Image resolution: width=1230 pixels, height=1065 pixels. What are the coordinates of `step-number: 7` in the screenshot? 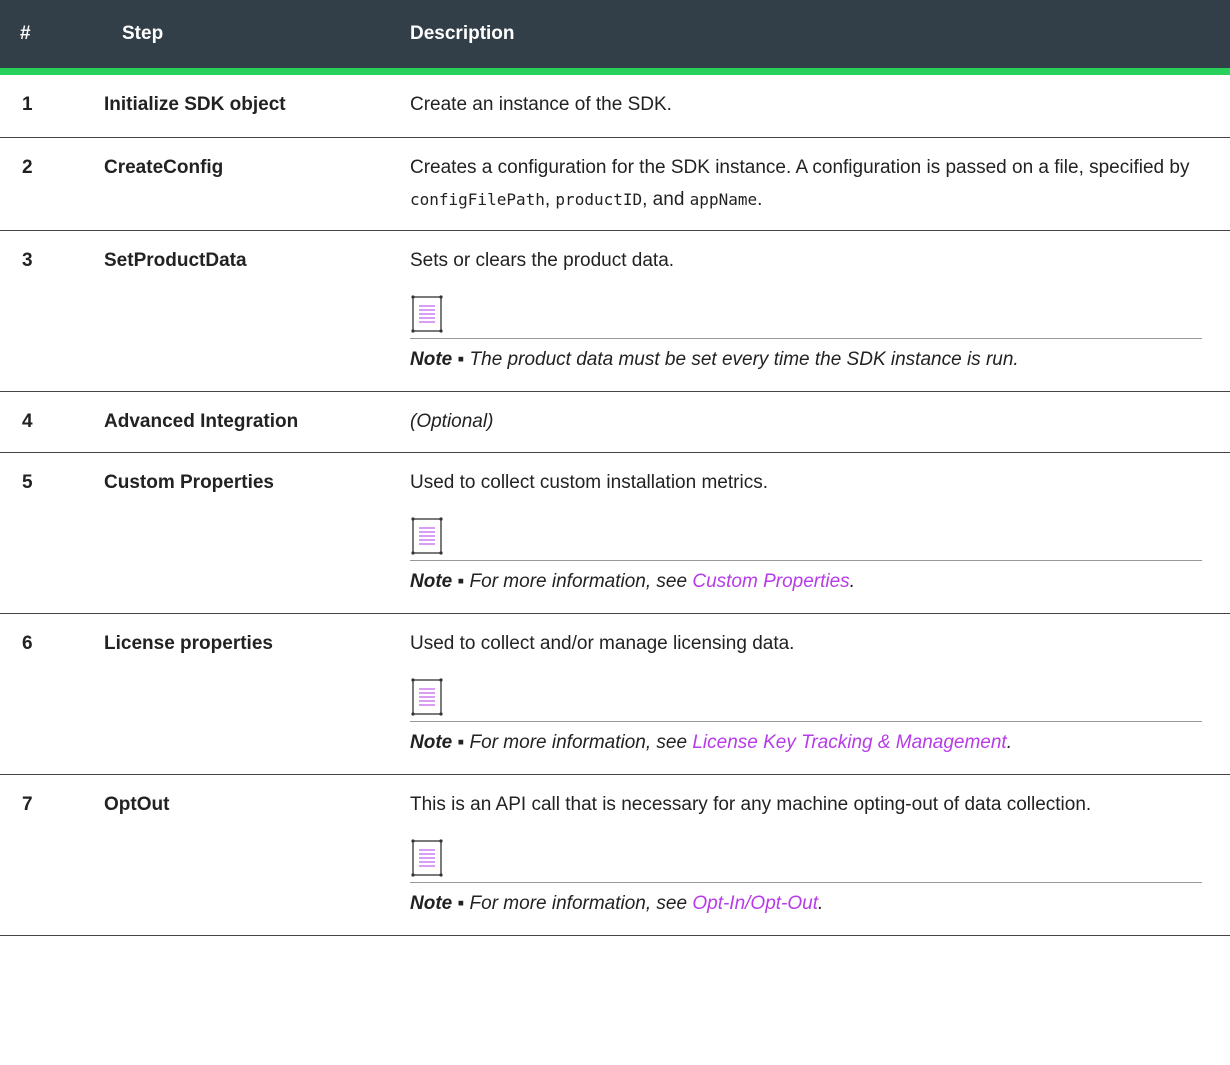 It's located at (51, 855).